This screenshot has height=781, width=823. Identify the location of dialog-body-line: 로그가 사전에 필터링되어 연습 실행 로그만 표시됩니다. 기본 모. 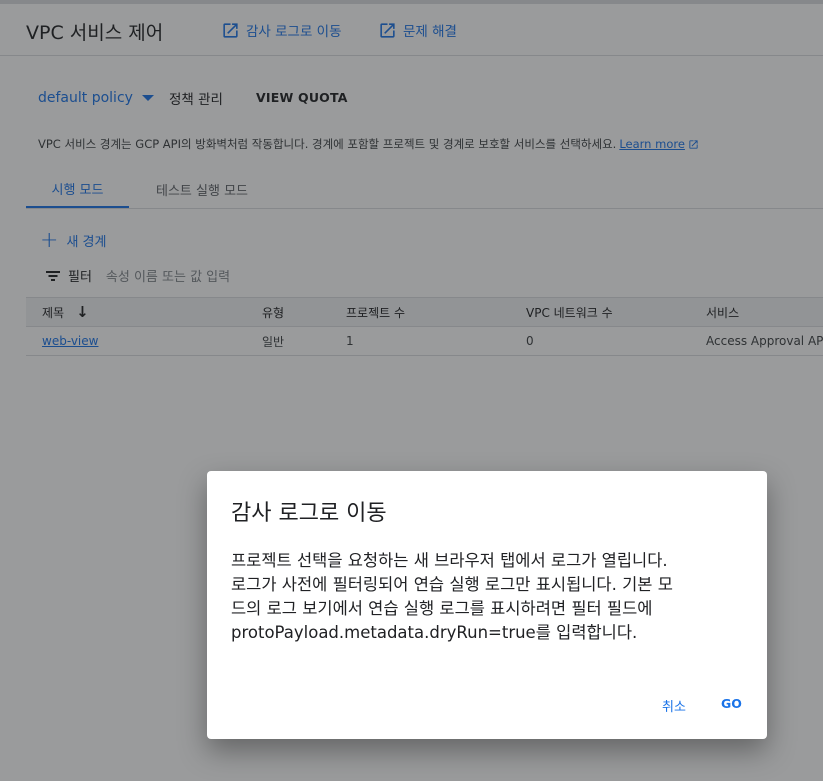
(452, 584).